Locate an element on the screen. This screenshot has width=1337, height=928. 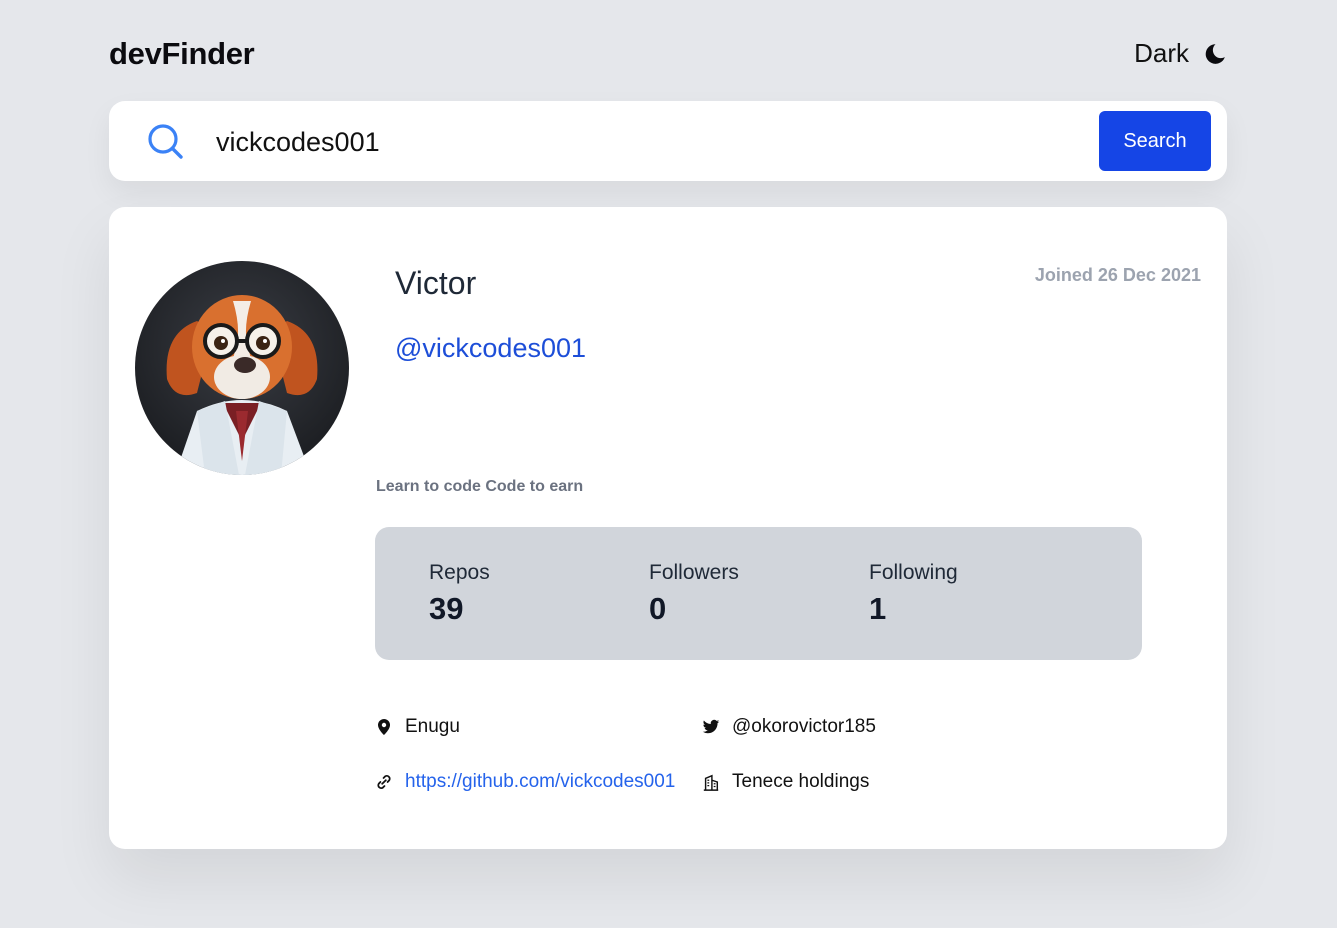
location-row: Enugu is located at coordinates (417, 727).